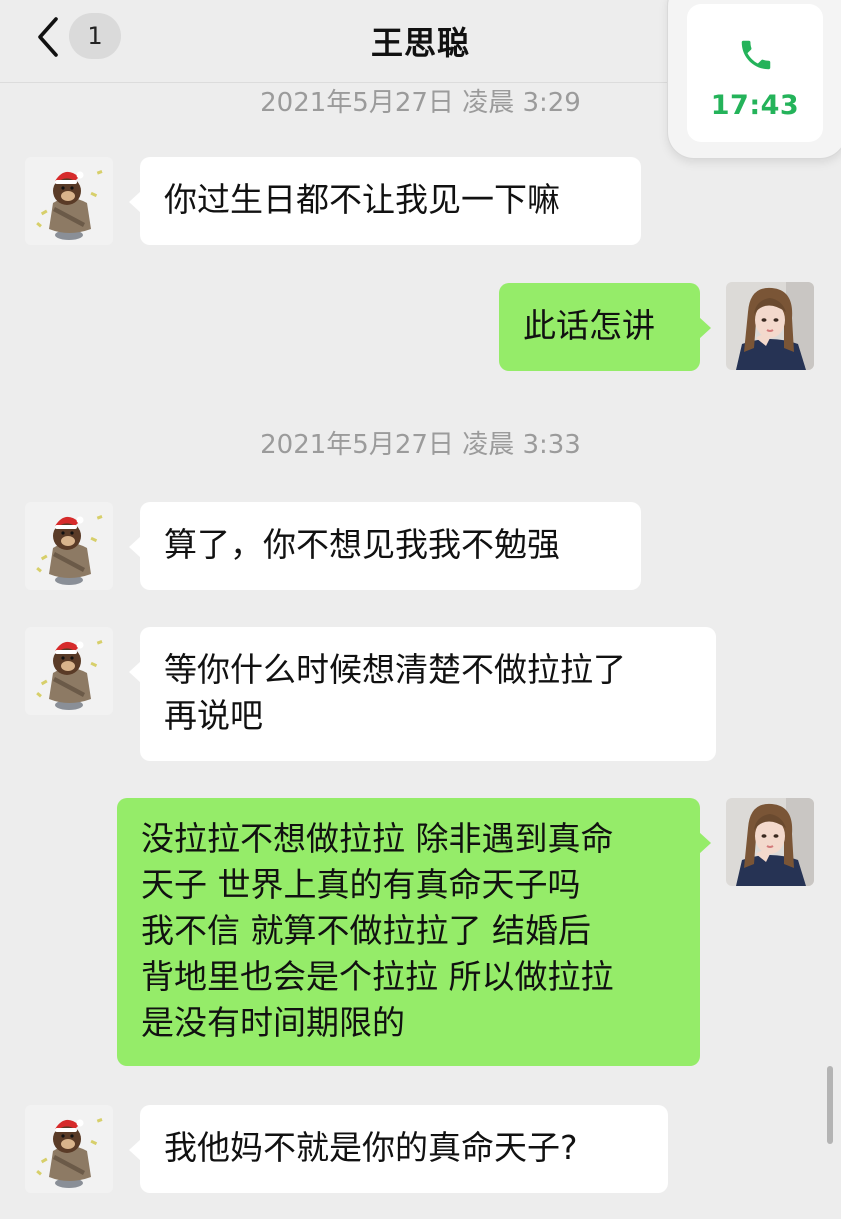 The height and width of the screenshot is (1219, 841). I want to click on message-timestamp: 2021年5月27日 凌晨 3:33, so click(420, 445).